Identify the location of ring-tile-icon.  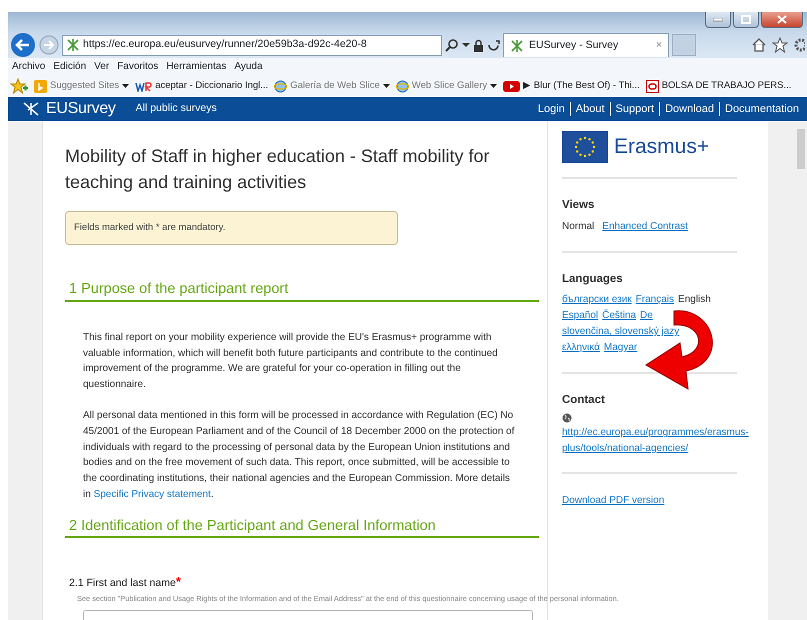
(652, 86).